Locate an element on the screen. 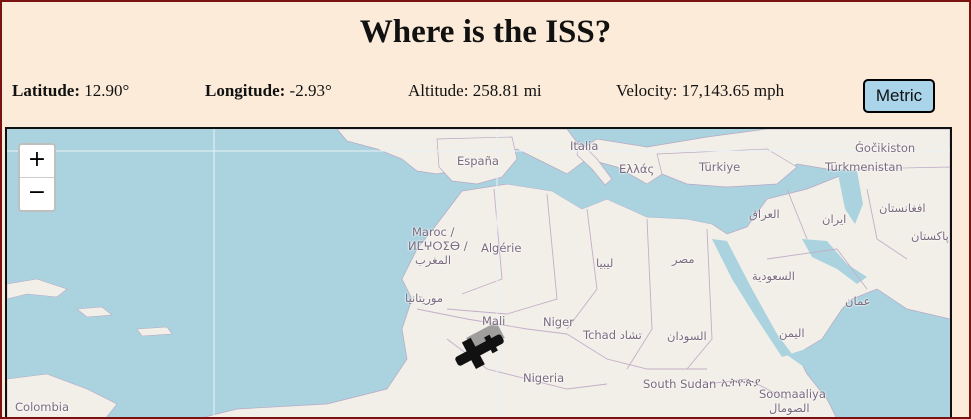 The image size is (971, 419). map-label-ethiopia: ኢትዮጵያ is located at coordinates (741, 382).